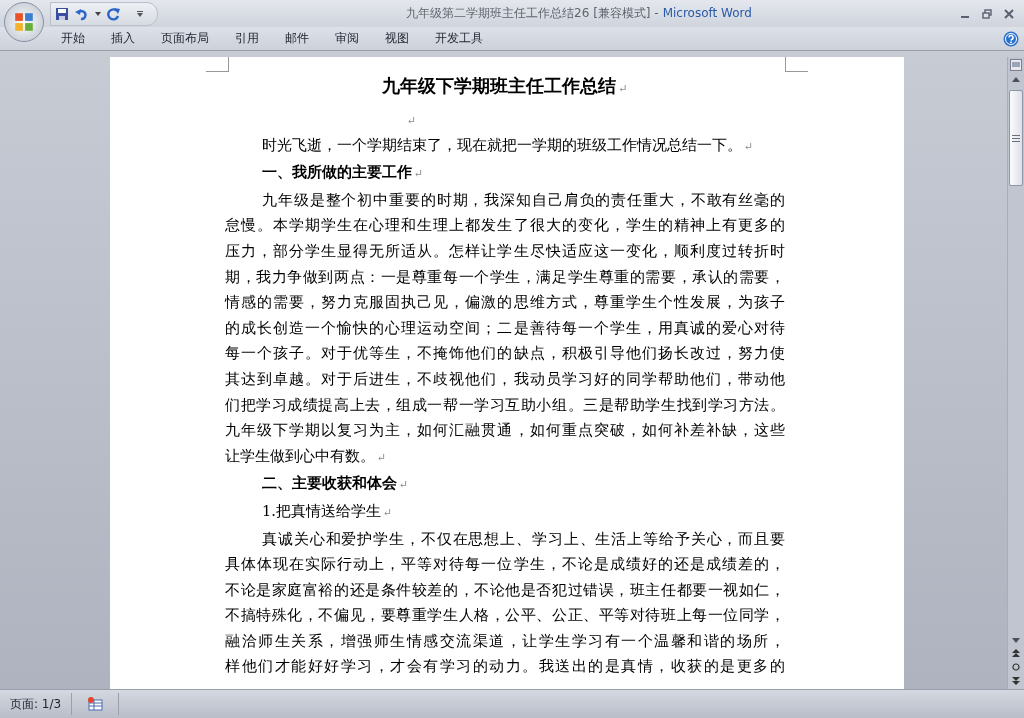  I want to click on page-count: 页面: 1/3, so click(36, 704).